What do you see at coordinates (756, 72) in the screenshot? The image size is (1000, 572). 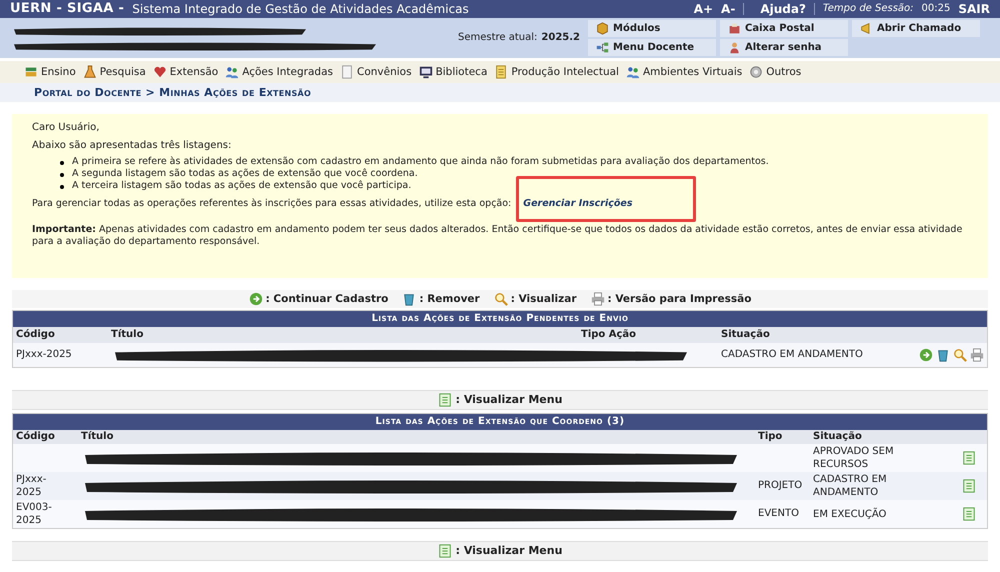 I see `settings-icon` at bounding box center [756, 72].